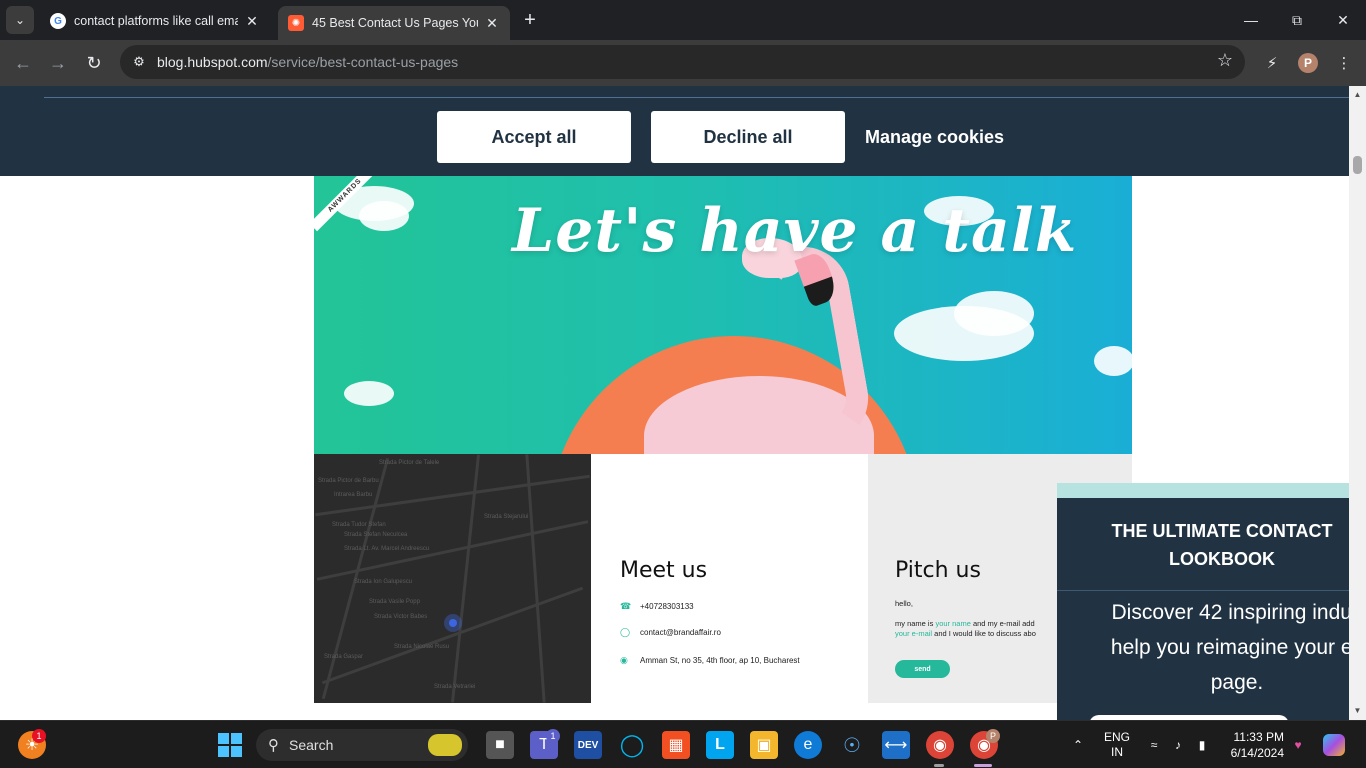 The width and height of the screenshot is (1366, 768). Describe the element at coordinates (1253, 744) in the screenshot. I see `system-clock: 11:33 PM 6/14/2024` at that location.